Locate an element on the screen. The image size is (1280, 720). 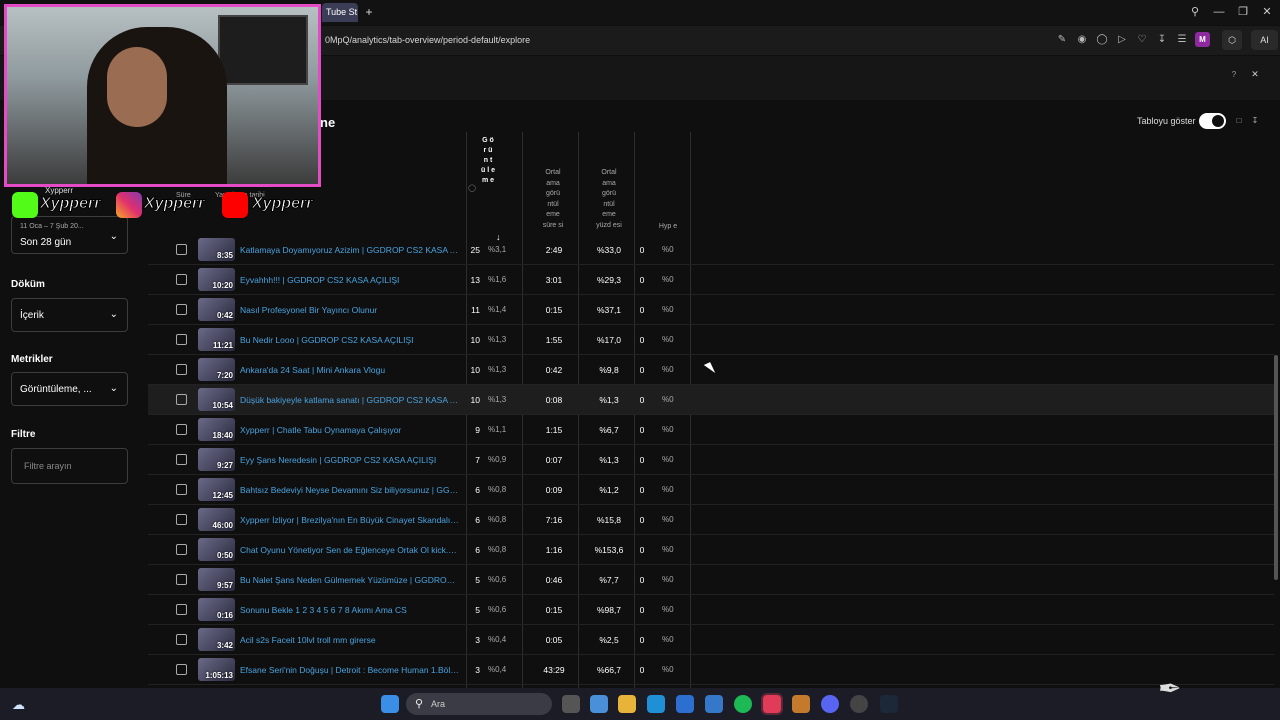
video-thumbnail: 8:35 is located at coordinates (216, 249).